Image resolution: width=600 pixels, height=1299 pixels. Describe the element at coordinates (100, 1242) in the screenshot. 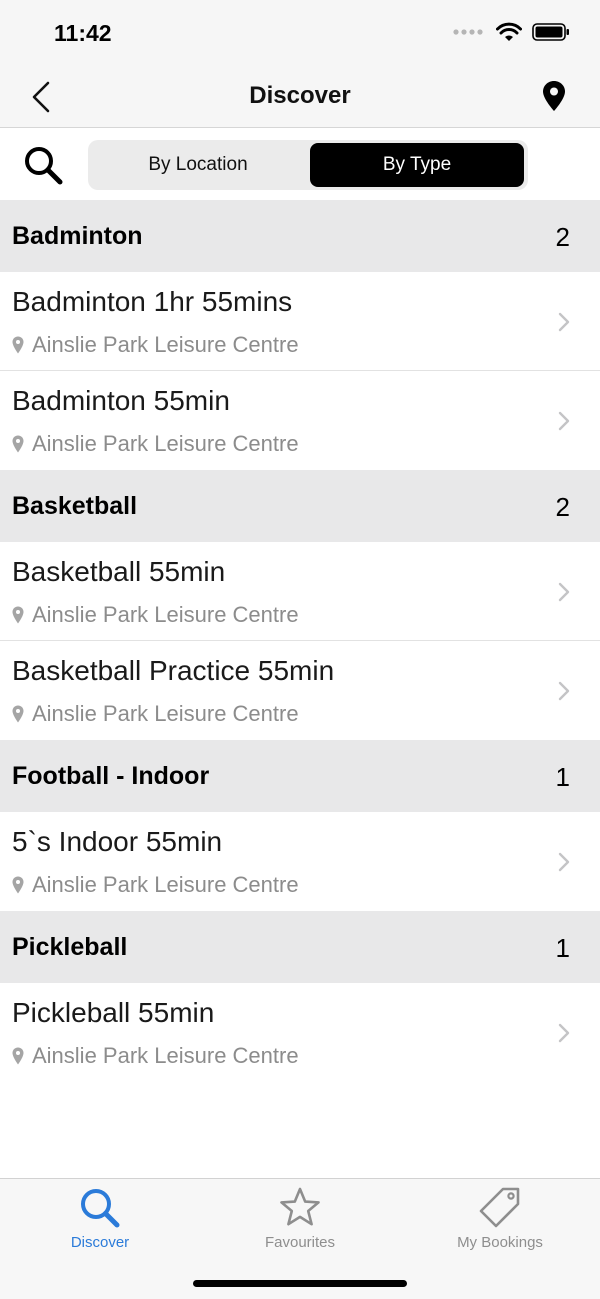

I see `tab-label: Discover` at that location.